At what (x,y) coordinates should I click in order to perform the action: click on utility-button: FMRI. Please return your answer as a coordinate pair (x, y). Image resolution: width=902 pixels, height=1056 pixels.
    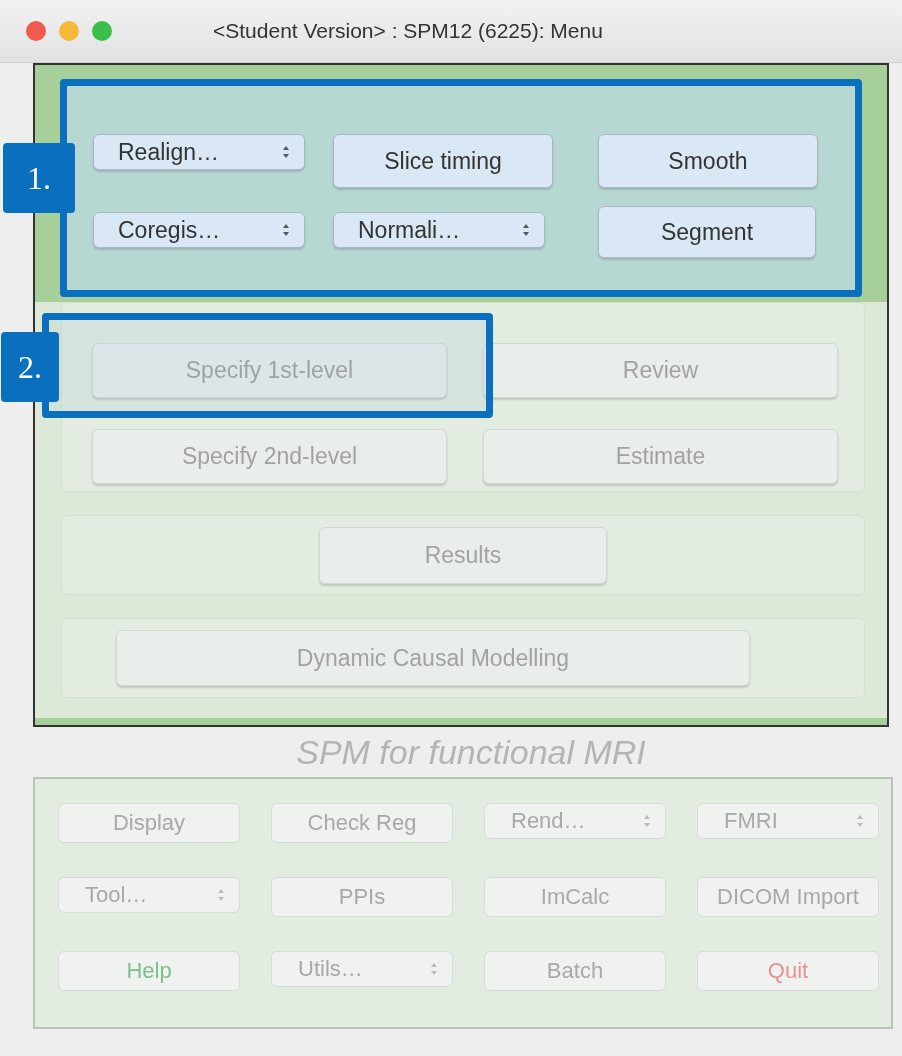
    Looking at the image, I should click on (788, 821).